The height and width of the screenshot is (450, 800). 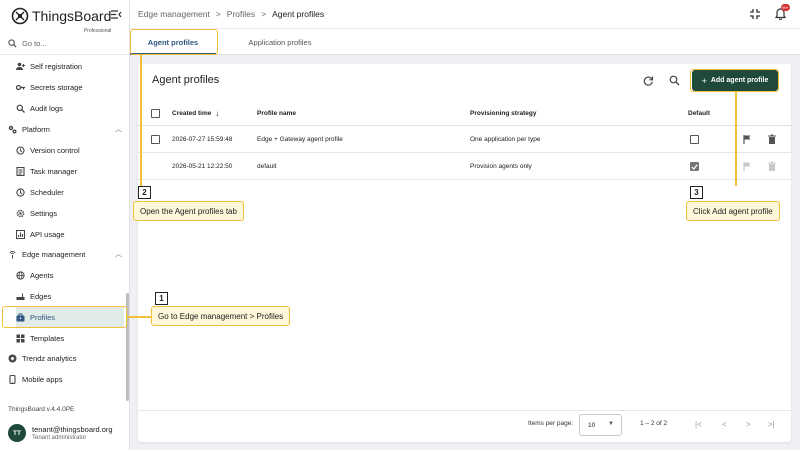 I want to click on callout-1-connector, so click(x=139, y=317).